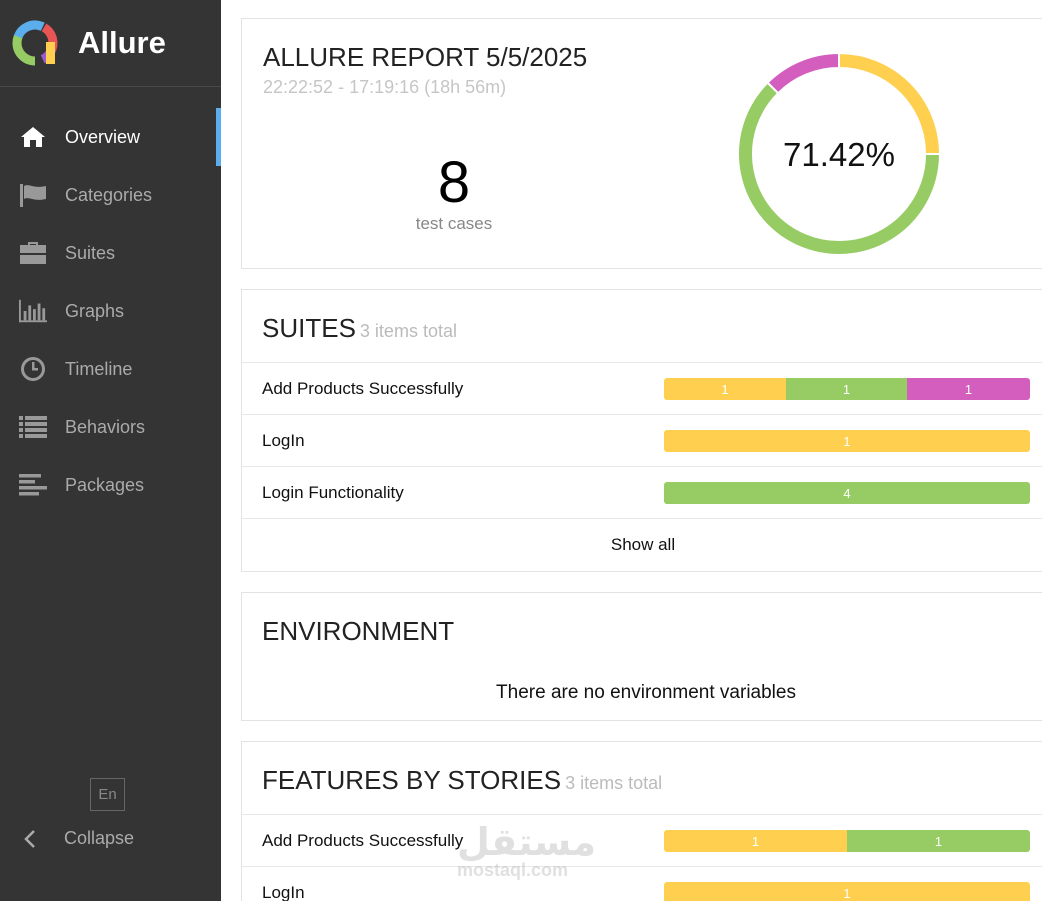  I want to click on sidebar-item-packages: Packages, so click(110, 485).